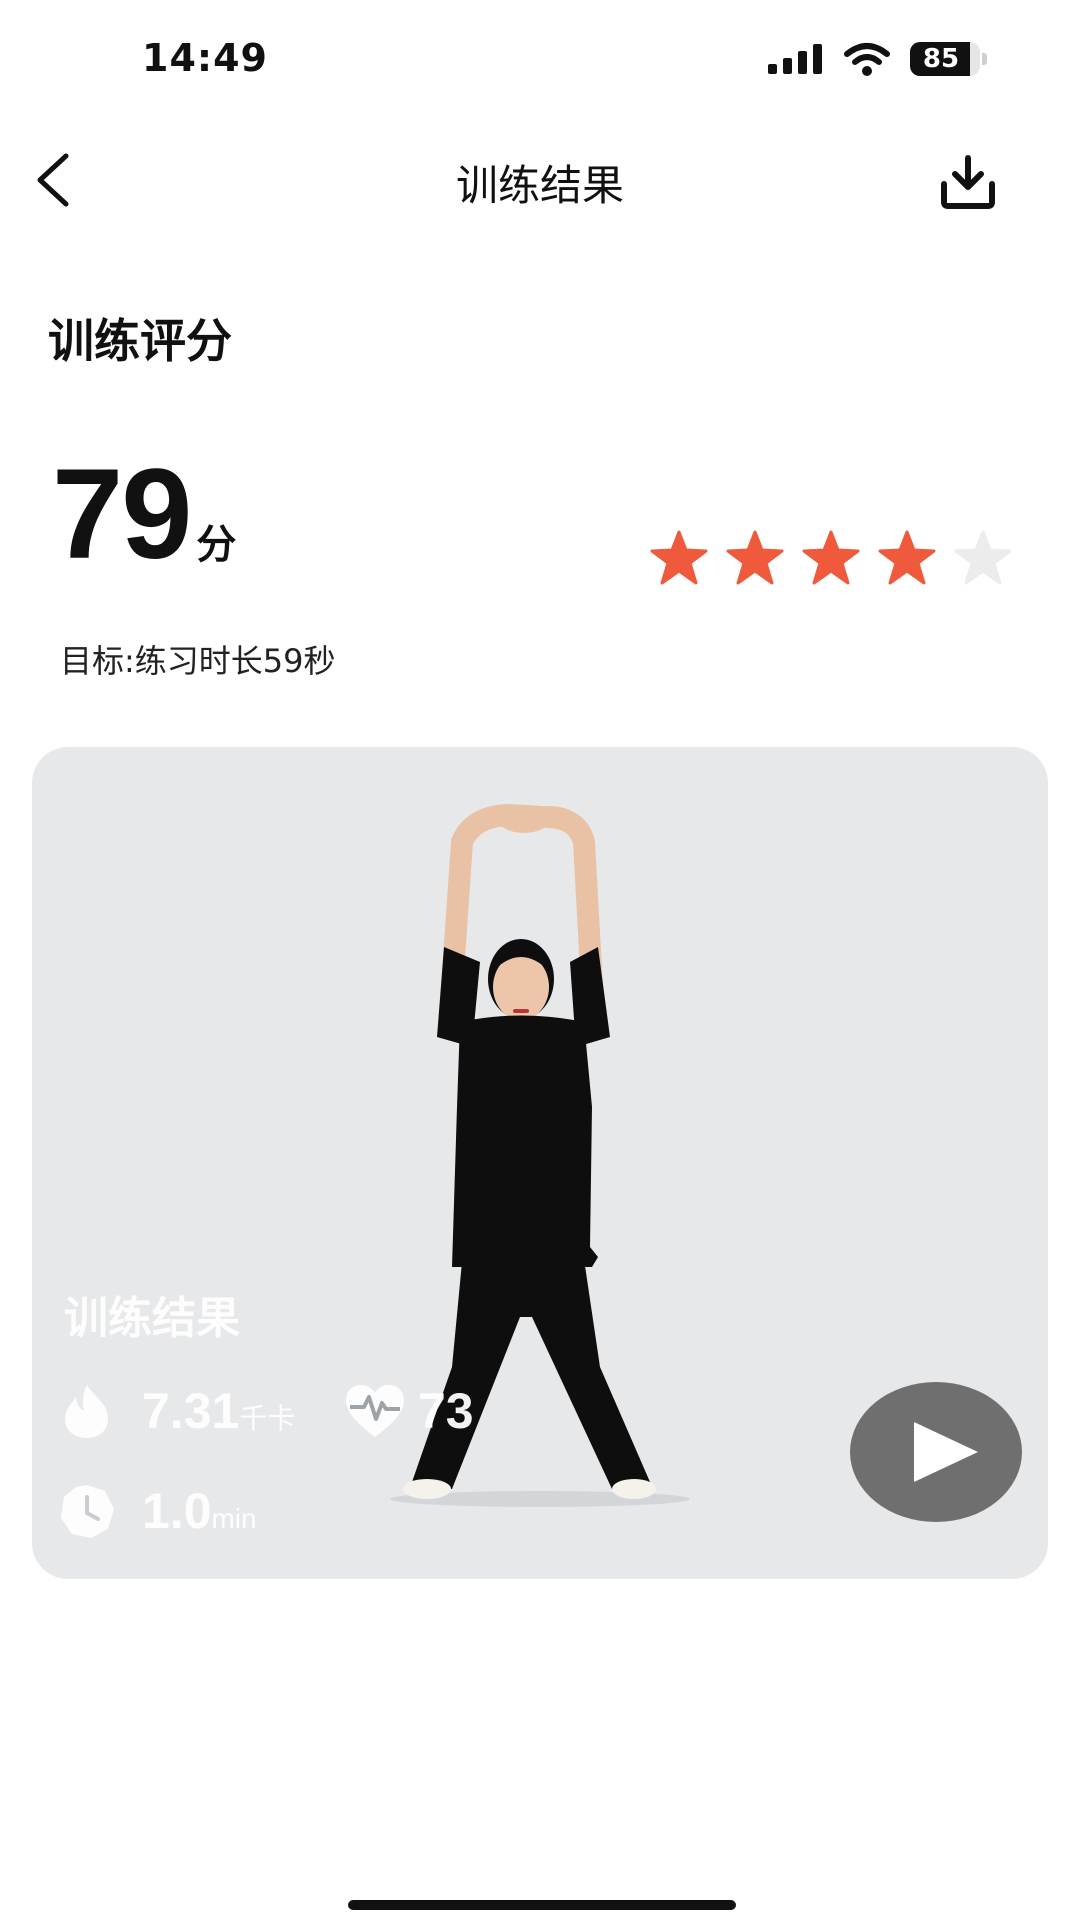 The width and height of the screenshot is (1080, 1920). What do you see at coordinates (540, 55) in the screenshot?
I see `status-bar: 14:49 85` at bounding box center [540, 55].